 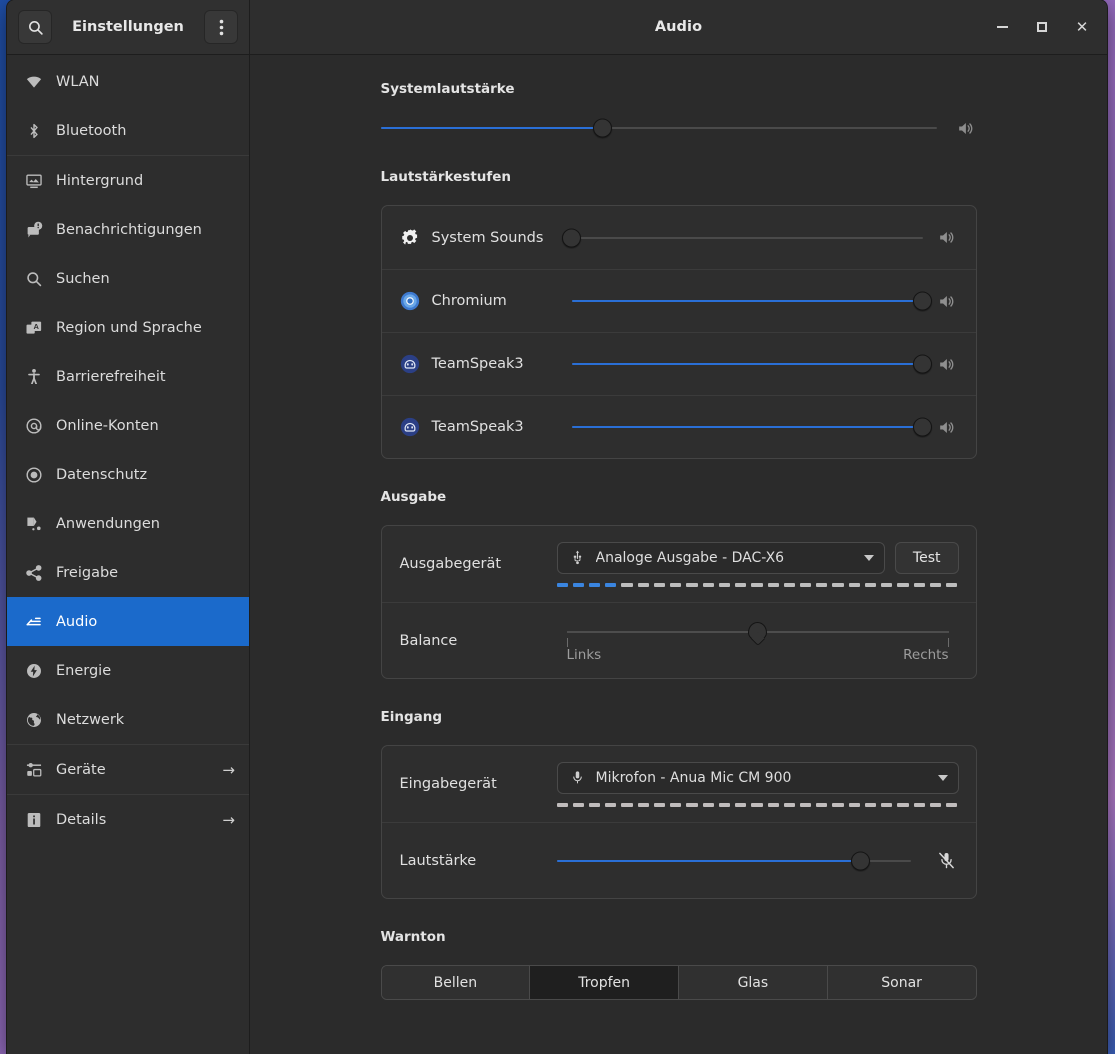 I want to click on output-title: Ausgabe, so click(x=413, y=497).